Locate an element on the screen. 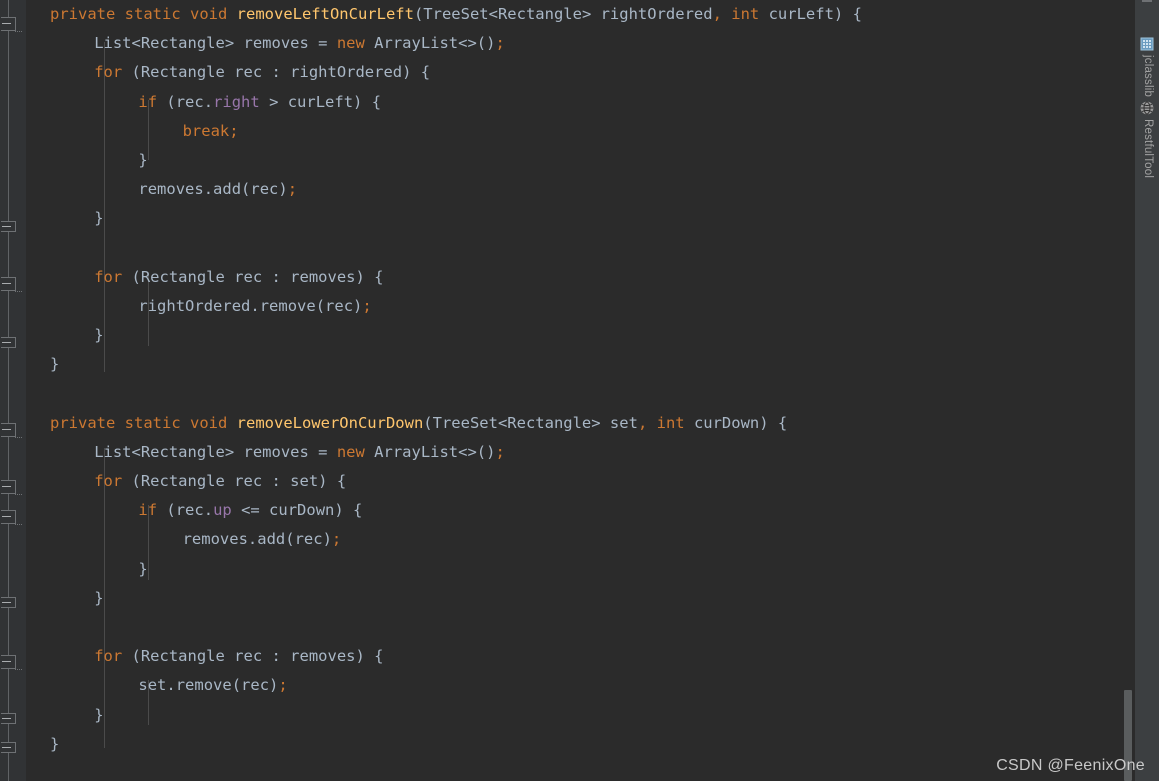 The height and width of the screenshot is (781, 1159). code-token: (TreeSet<Rectangle> set is located at coordinates (530, 422).